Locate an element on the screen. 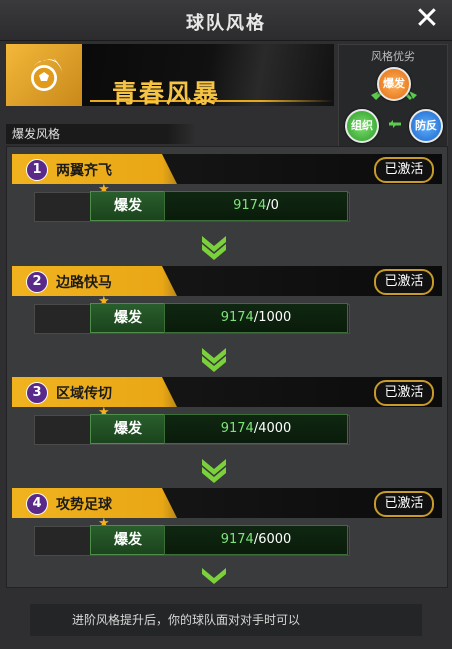  burst-node: 爆发 is located at coordinates (394, 84).